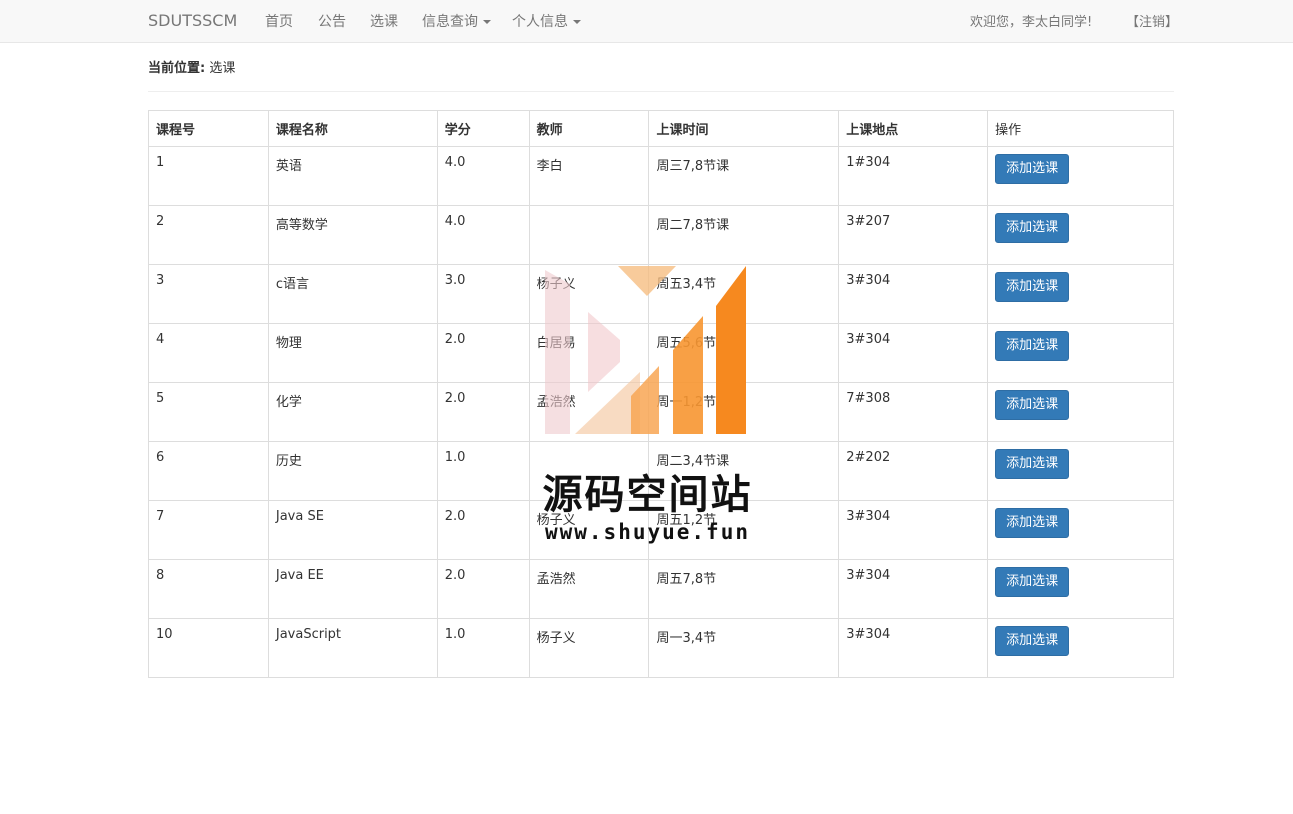  I want to click on cell-course-id: 8, so click(208, 589).